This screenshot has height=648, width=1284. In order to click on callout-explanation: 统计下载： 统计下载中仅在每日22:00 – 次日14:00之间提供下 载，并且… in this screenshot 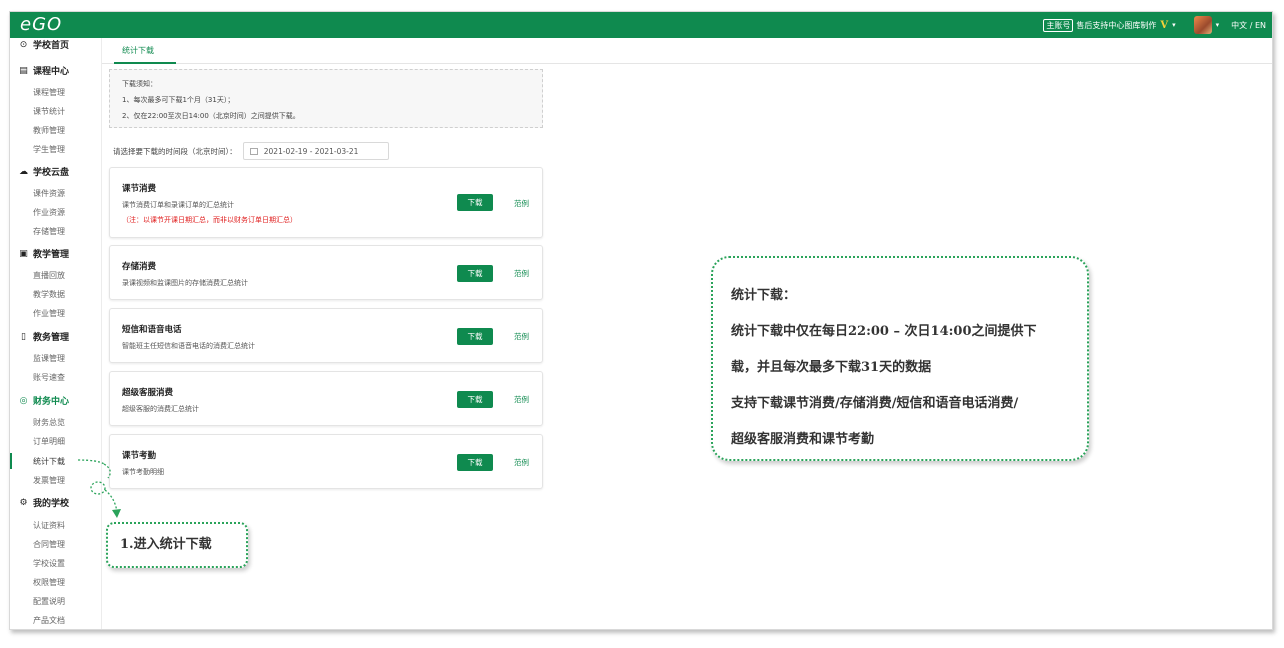, I will do `click(900, 358)`.